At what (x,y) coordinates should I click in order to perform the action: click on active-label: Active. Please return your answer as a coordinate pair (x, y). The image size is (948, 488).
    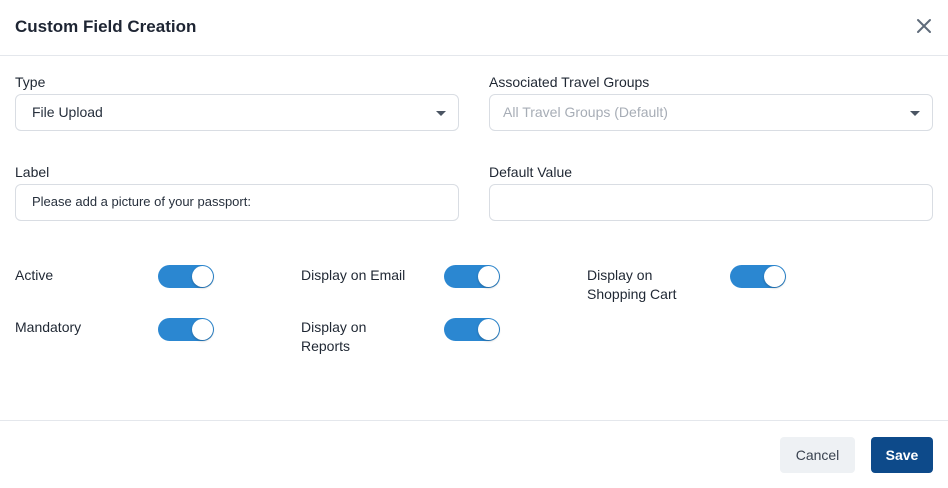
    Looking at the image, I should click on (34, 275).